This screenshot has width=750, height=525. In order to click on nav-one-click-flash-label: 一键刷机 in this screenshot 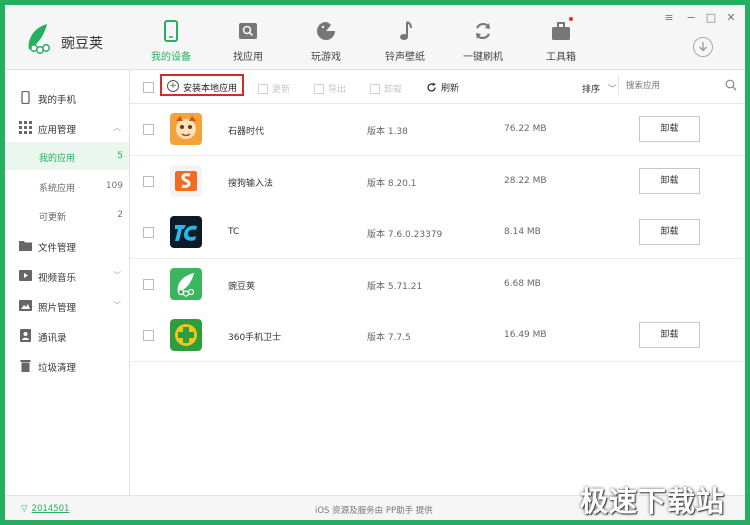, I will do `click(483, 57)`.